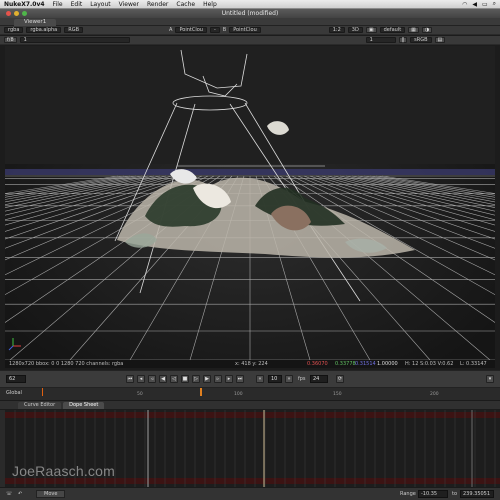  Describe the element at coordinates (140, 394) in the screenshot. I see `ruler-label-50: 50` at that location.